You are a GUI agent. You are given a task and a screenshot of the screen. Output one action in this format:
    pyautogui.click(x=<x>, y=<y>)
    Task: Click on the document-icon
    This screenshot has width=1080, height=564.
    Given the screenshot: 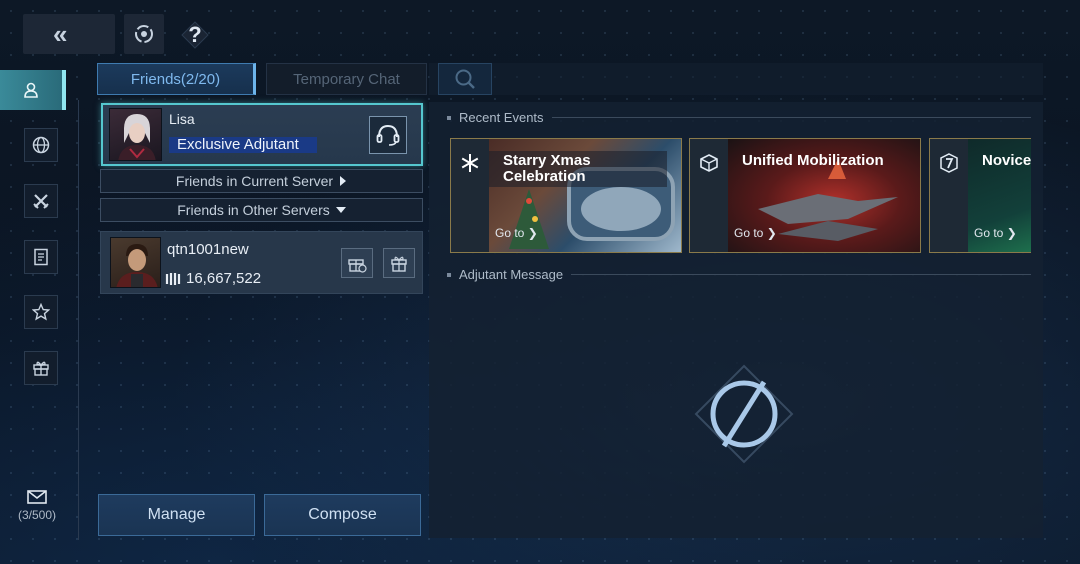 What is the action you would take?
    pyautogui.click(x=41, y=257)
    